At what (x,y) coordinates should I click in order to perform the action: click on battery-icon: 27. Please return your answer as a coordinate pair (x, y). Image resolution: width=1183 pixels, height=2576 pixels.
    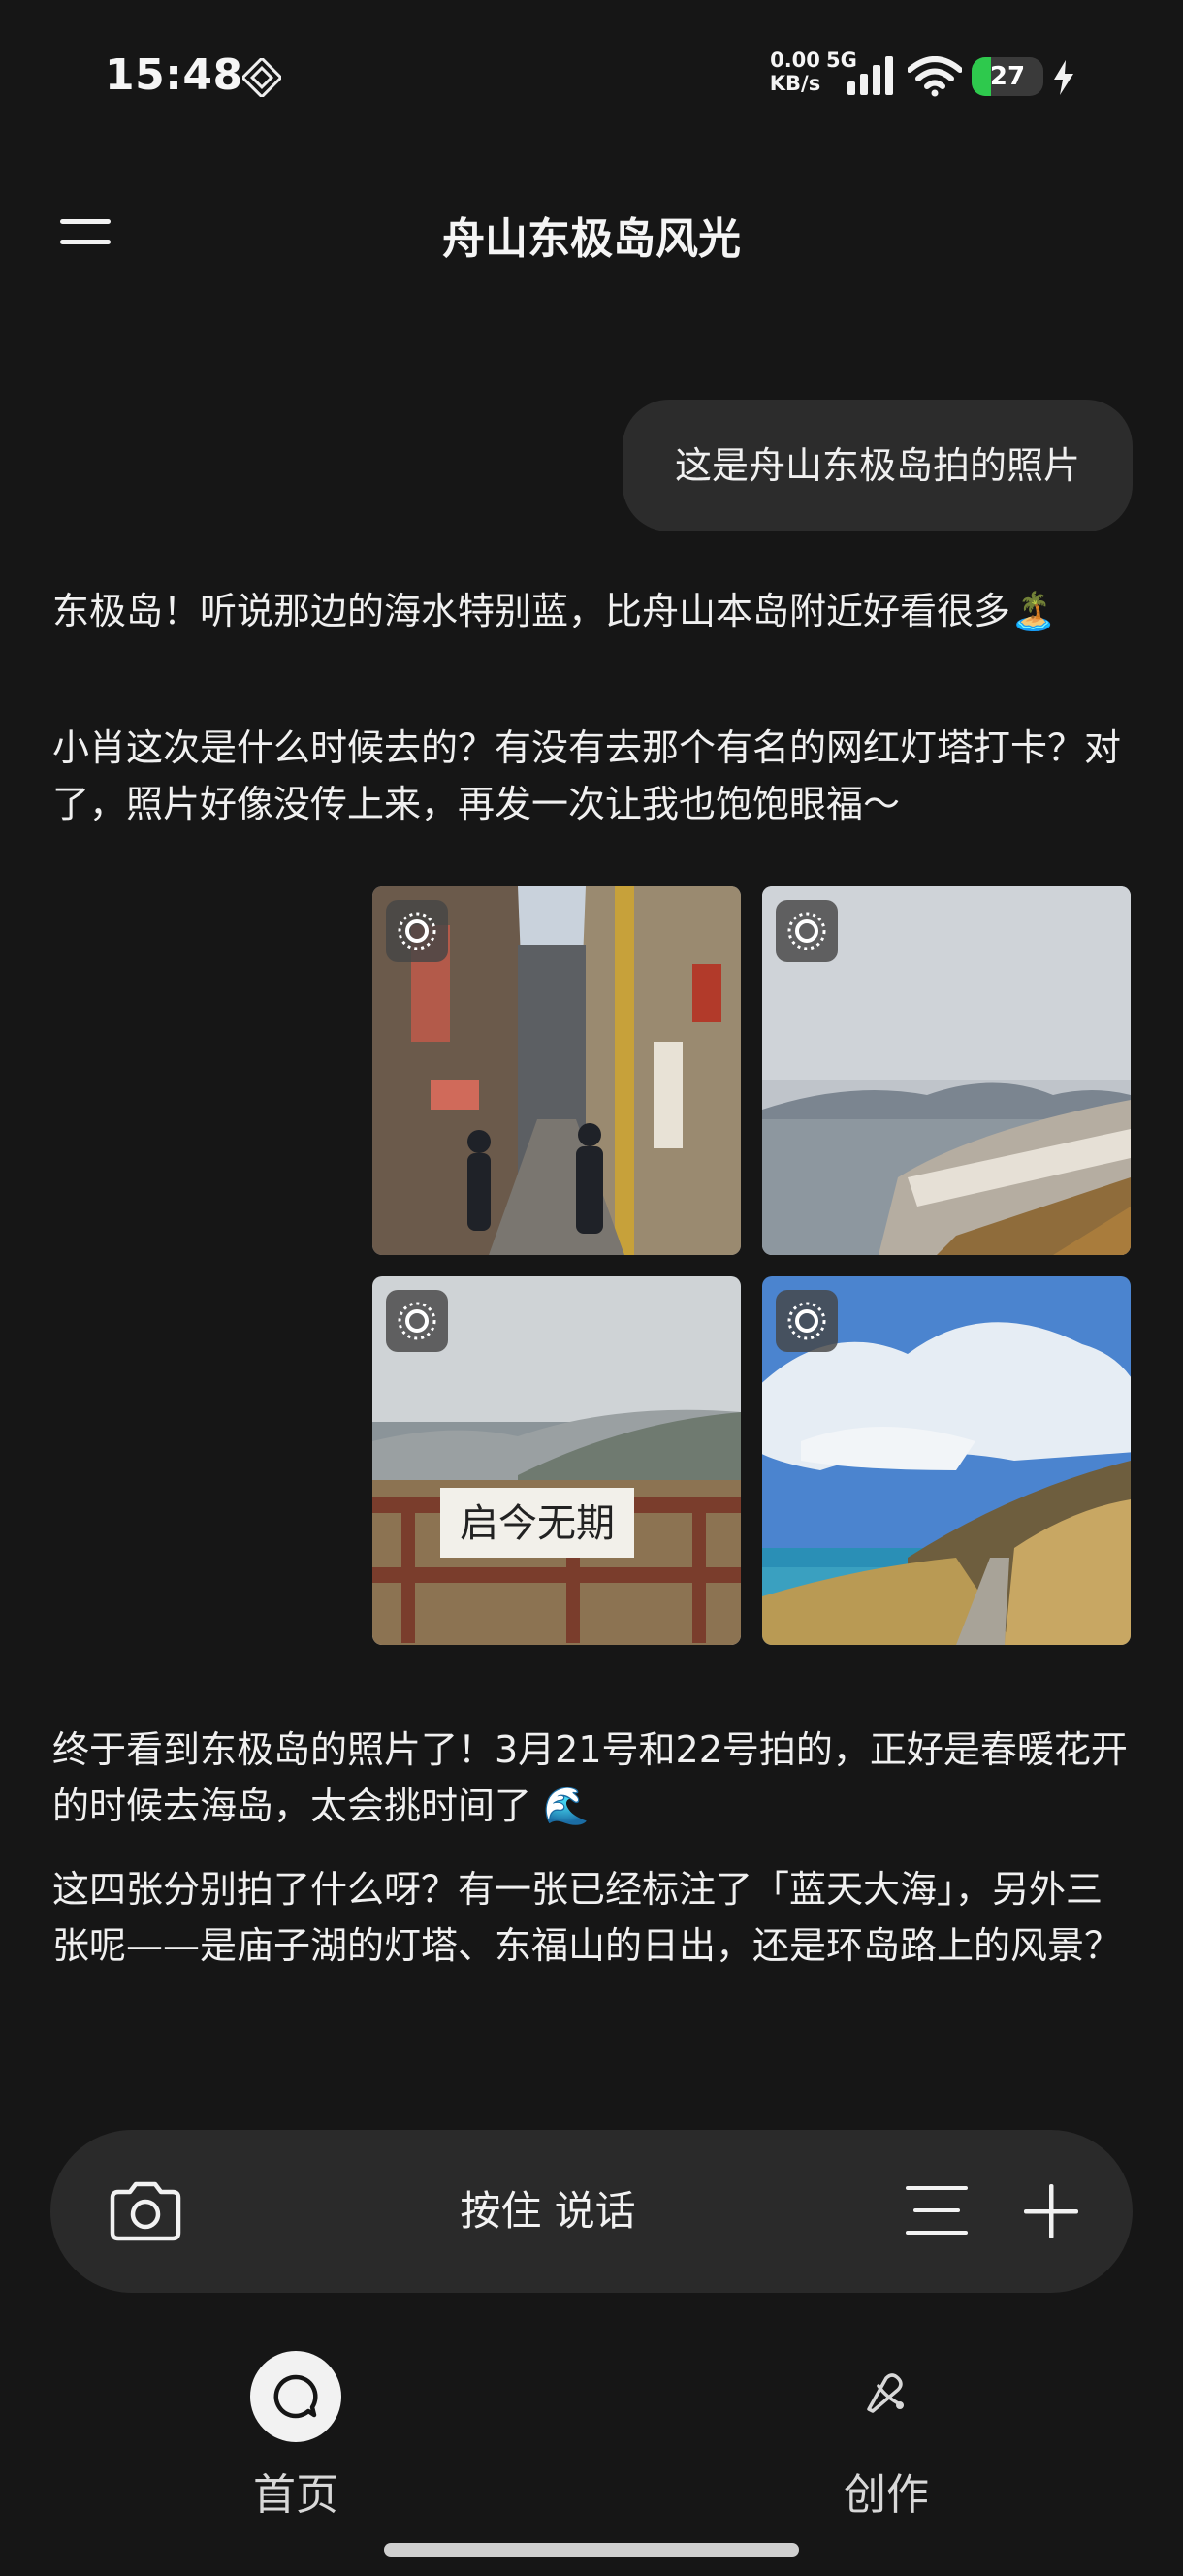
    Looking at the image, I should click on (1007, 76).